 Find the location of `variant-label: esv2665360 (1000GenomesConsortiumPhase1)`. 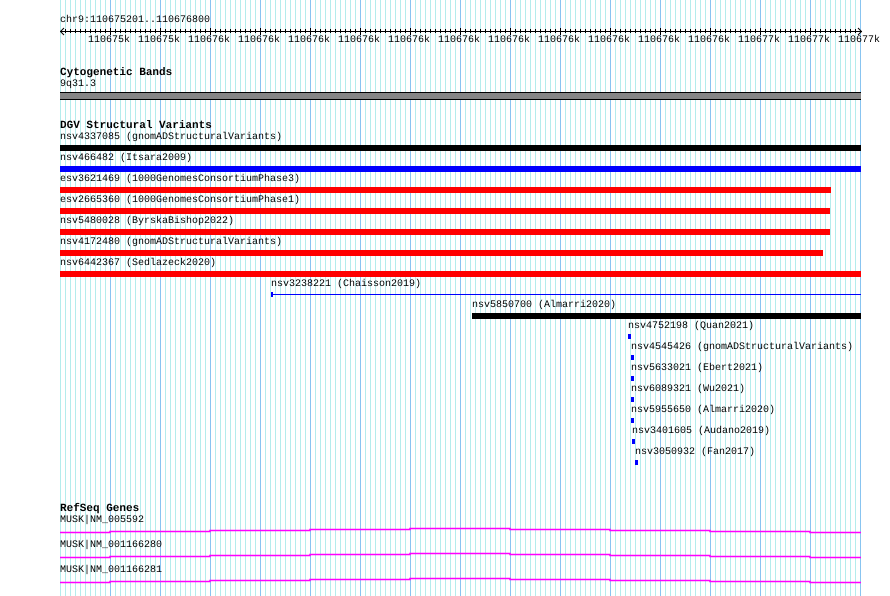

variant-label: esv2665360 (1000GenomesConsortiumPhase1) is located at coordinates (180, 200).